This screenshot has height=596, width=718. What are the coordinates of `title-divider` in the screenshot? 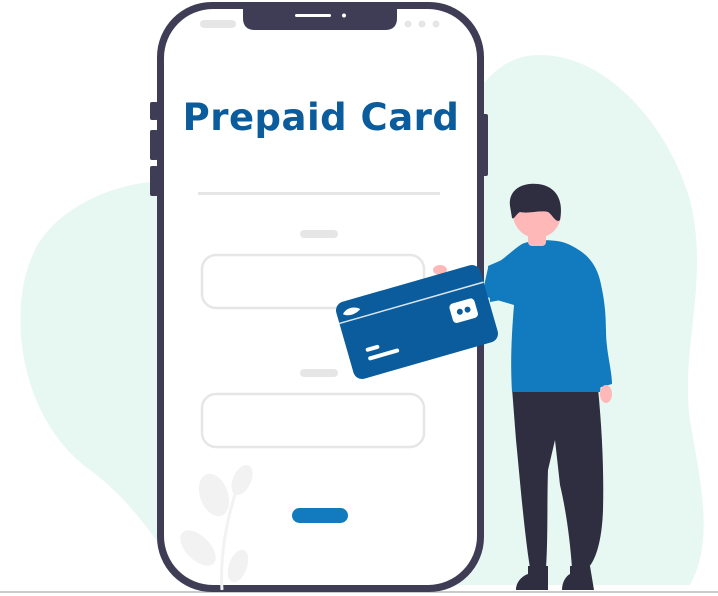 It's located at (319, 193).